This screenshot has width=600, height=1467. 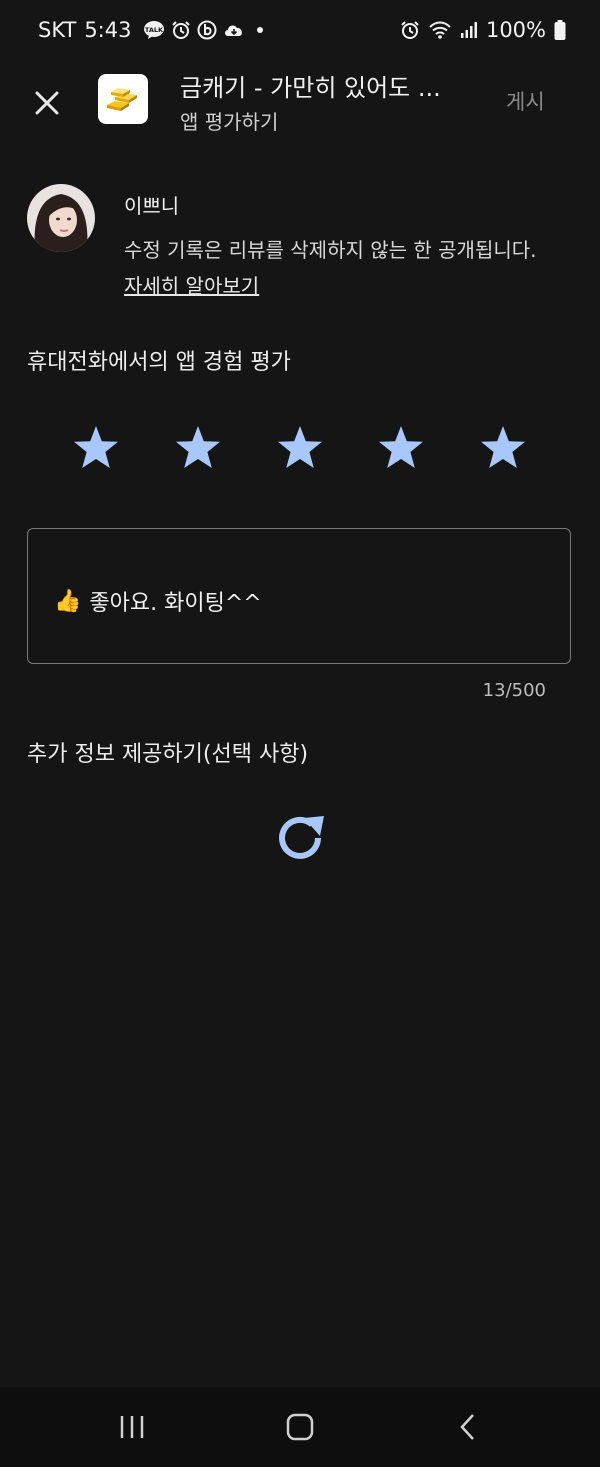 I want to click on public-notice: 수정 기록은 리뷰를 삭제하지 않는 한 공개됩니다. 자세히 알아보기, so click(x=334, y=268).